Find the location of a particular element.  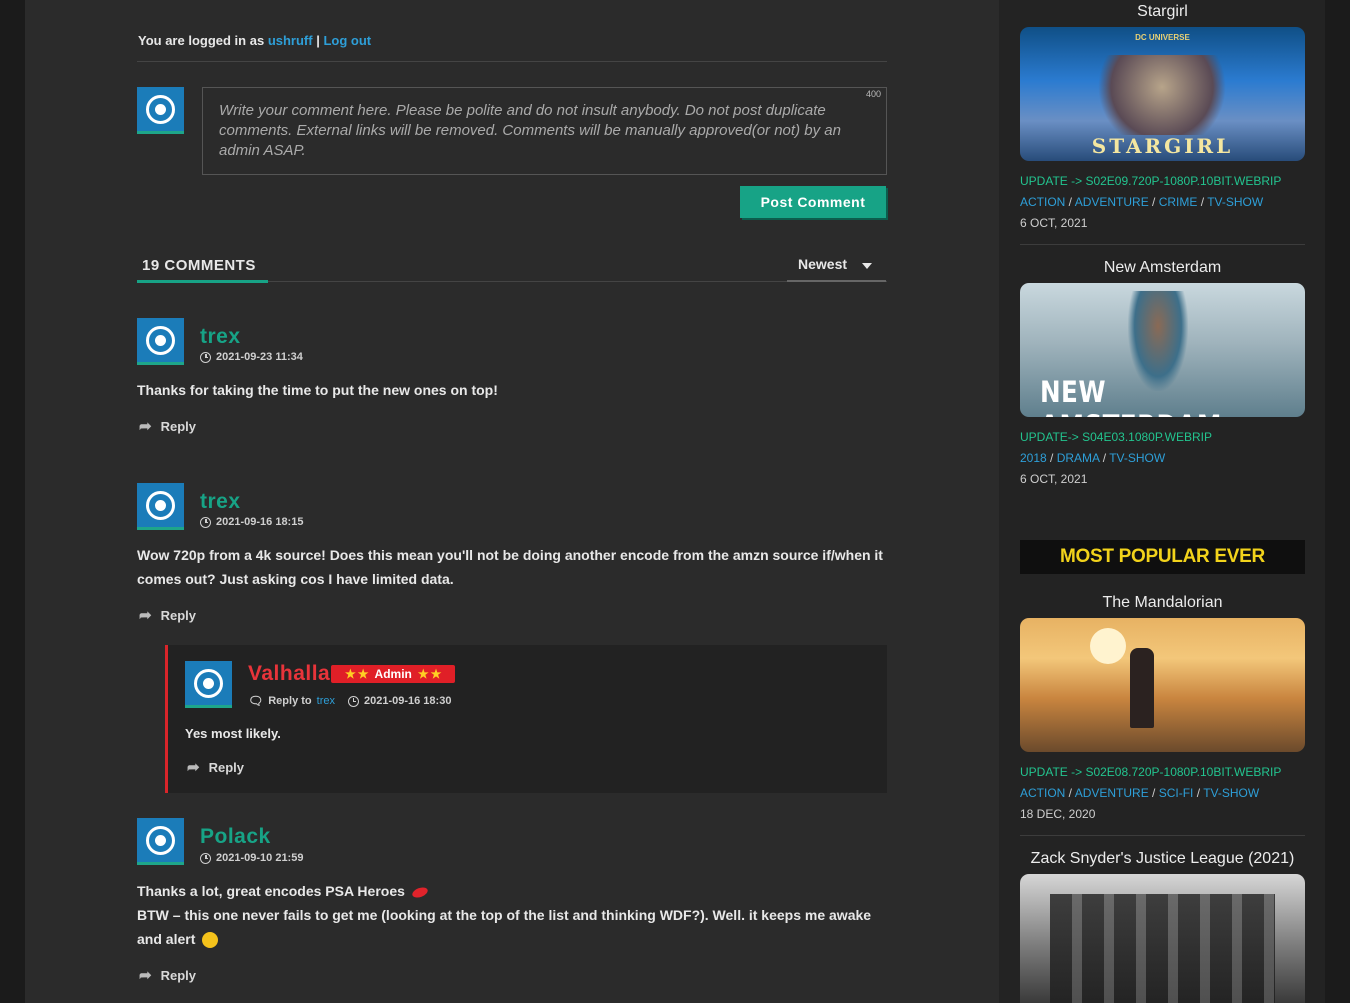

post-update: UPDATE -> S02E09.720P-1080P.10BIT.WEBRIP is located at coordinates (1150, 181).